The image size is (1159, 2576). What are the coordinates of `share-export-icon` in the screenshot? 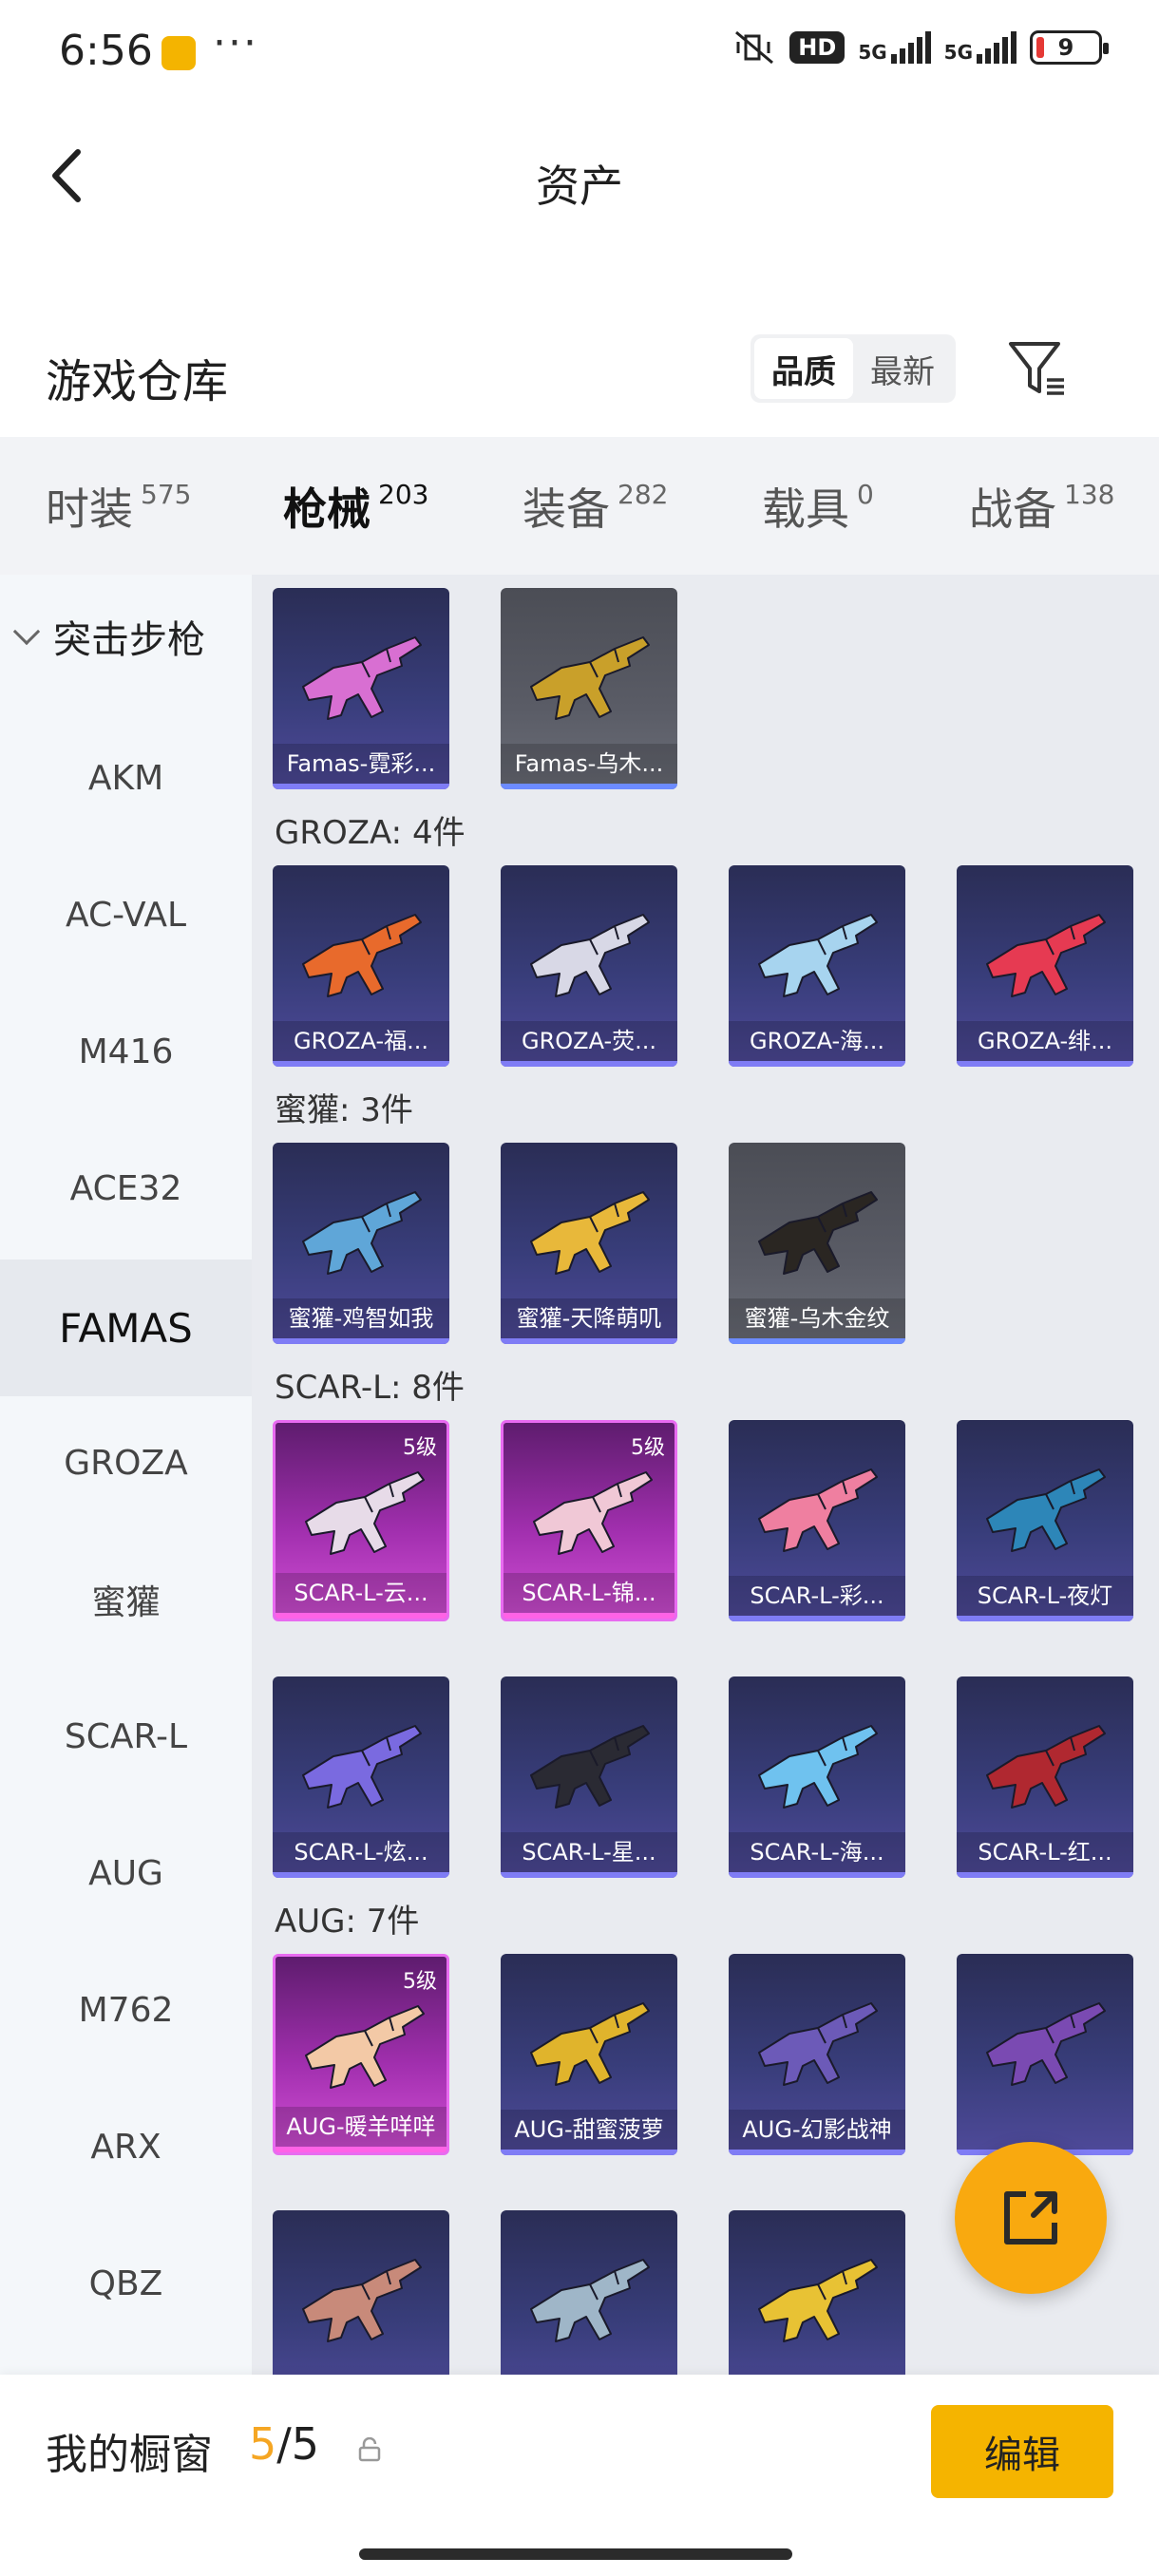 It's located at (1030, 2218).